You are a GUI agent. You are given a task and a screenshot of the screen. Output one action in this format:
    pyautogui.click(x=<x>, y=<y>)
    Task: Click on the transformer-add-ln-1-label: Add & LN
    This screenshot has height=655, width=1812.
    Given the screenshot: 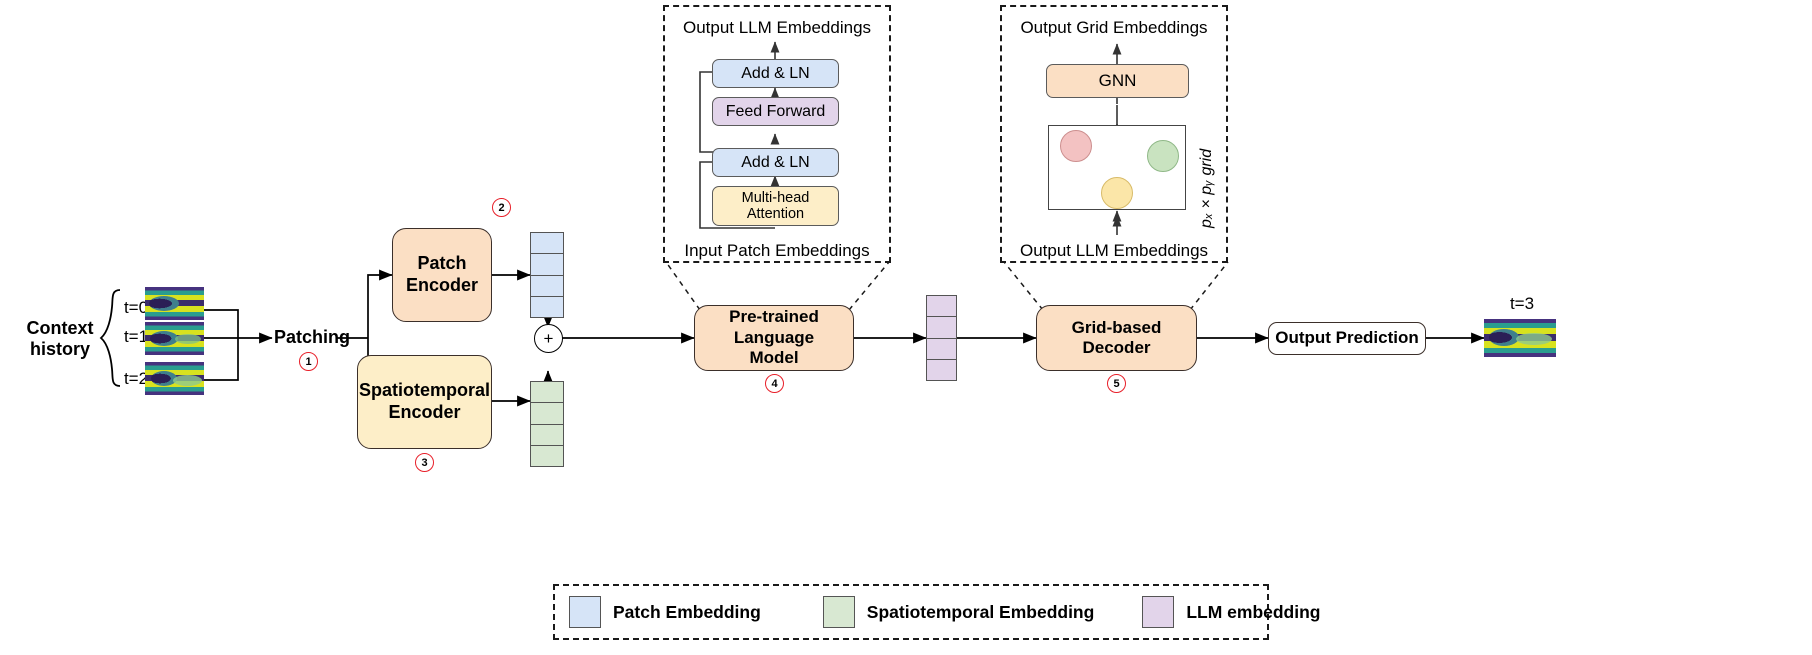 What is the action you would take?
    pyautogui.click(x=775, y=162)
    